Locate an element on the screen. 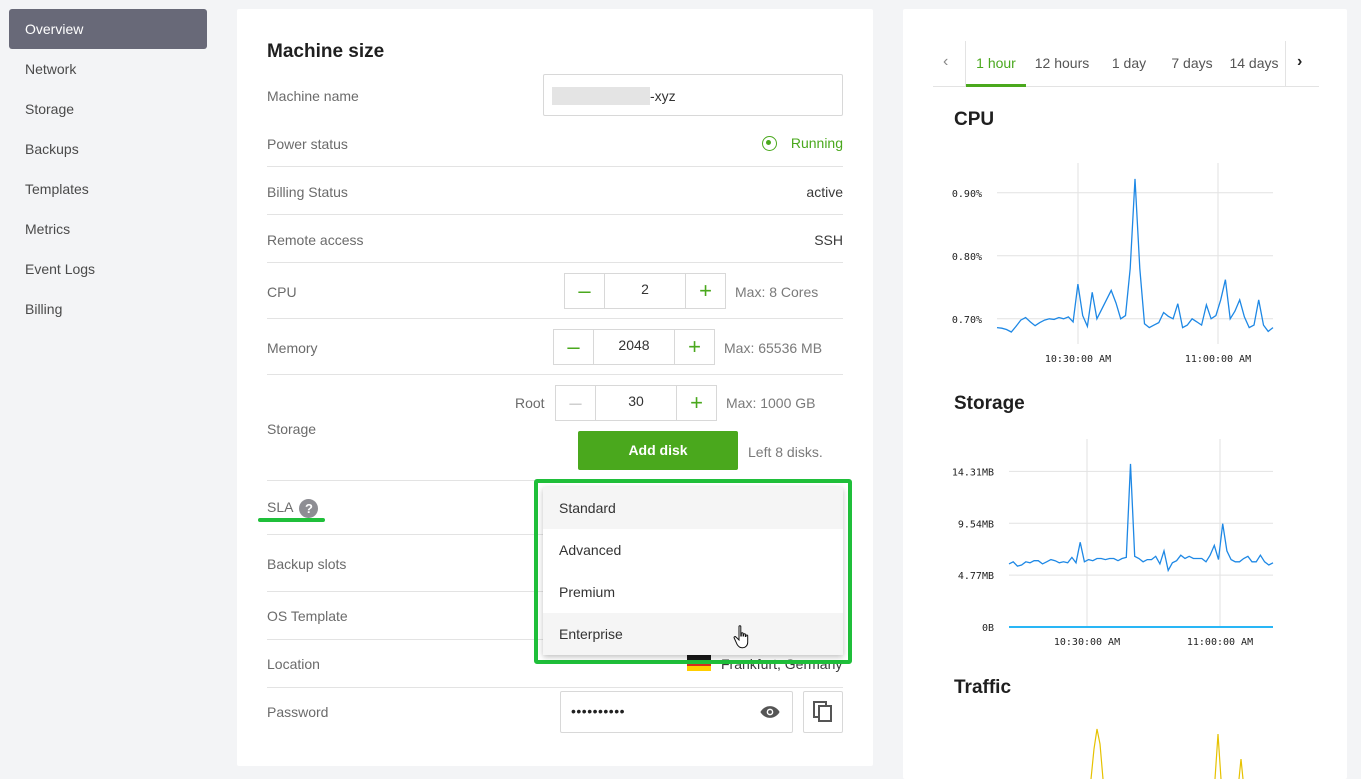 The height and width of the screenshot is (779, 1361). sla-highlight-underline is located at coordinates (291, 520).